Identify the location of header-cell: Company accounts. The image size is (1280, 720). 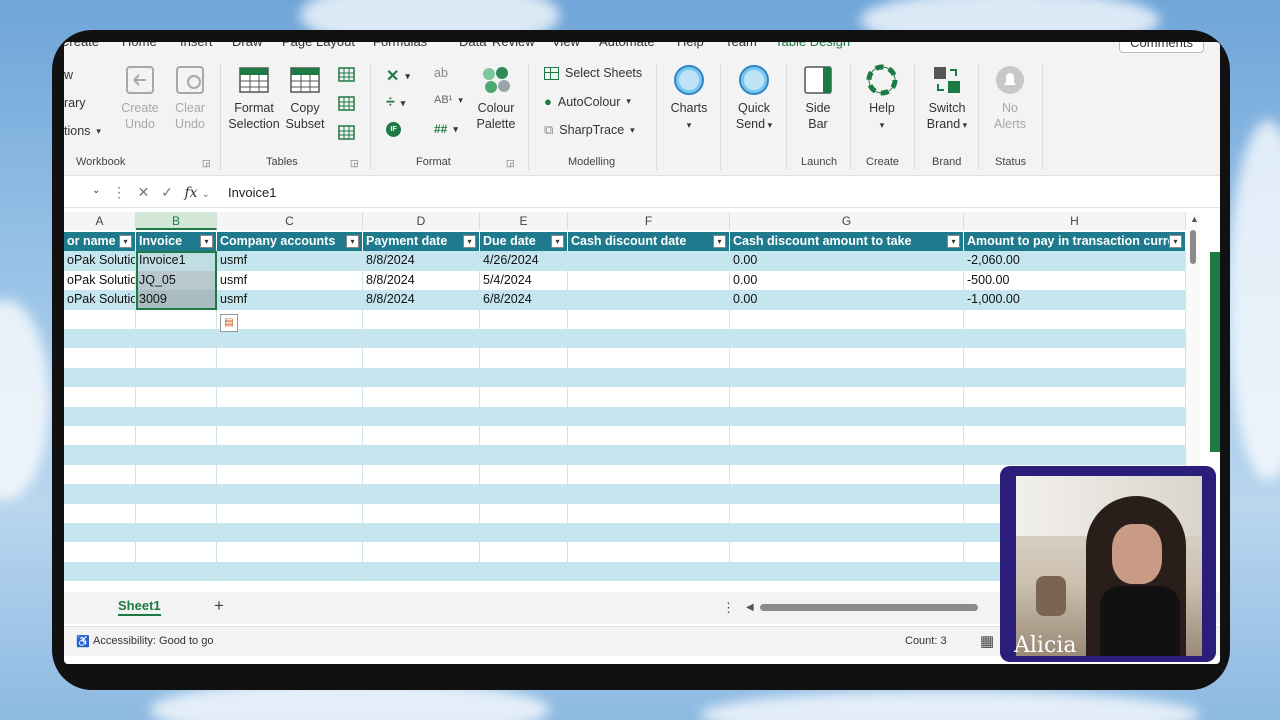
(290, 242).